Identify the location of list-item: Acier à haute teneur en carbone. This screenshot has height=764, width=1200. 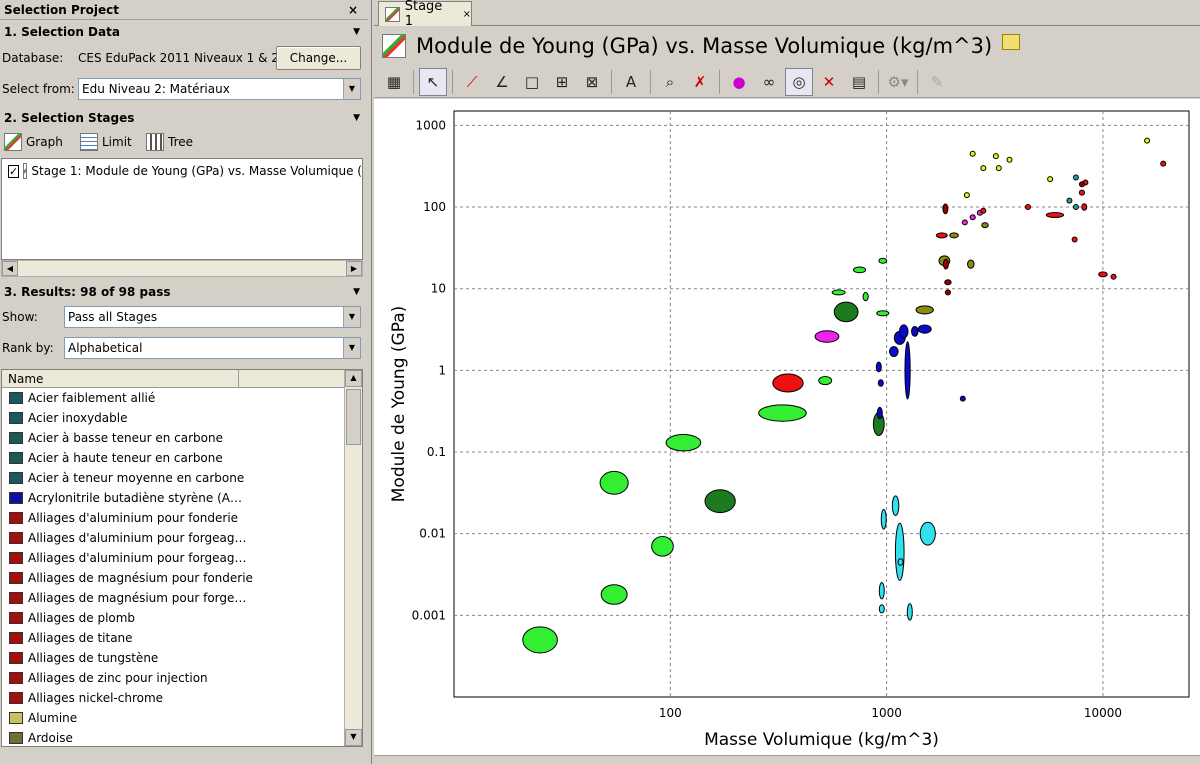
(172, 458).